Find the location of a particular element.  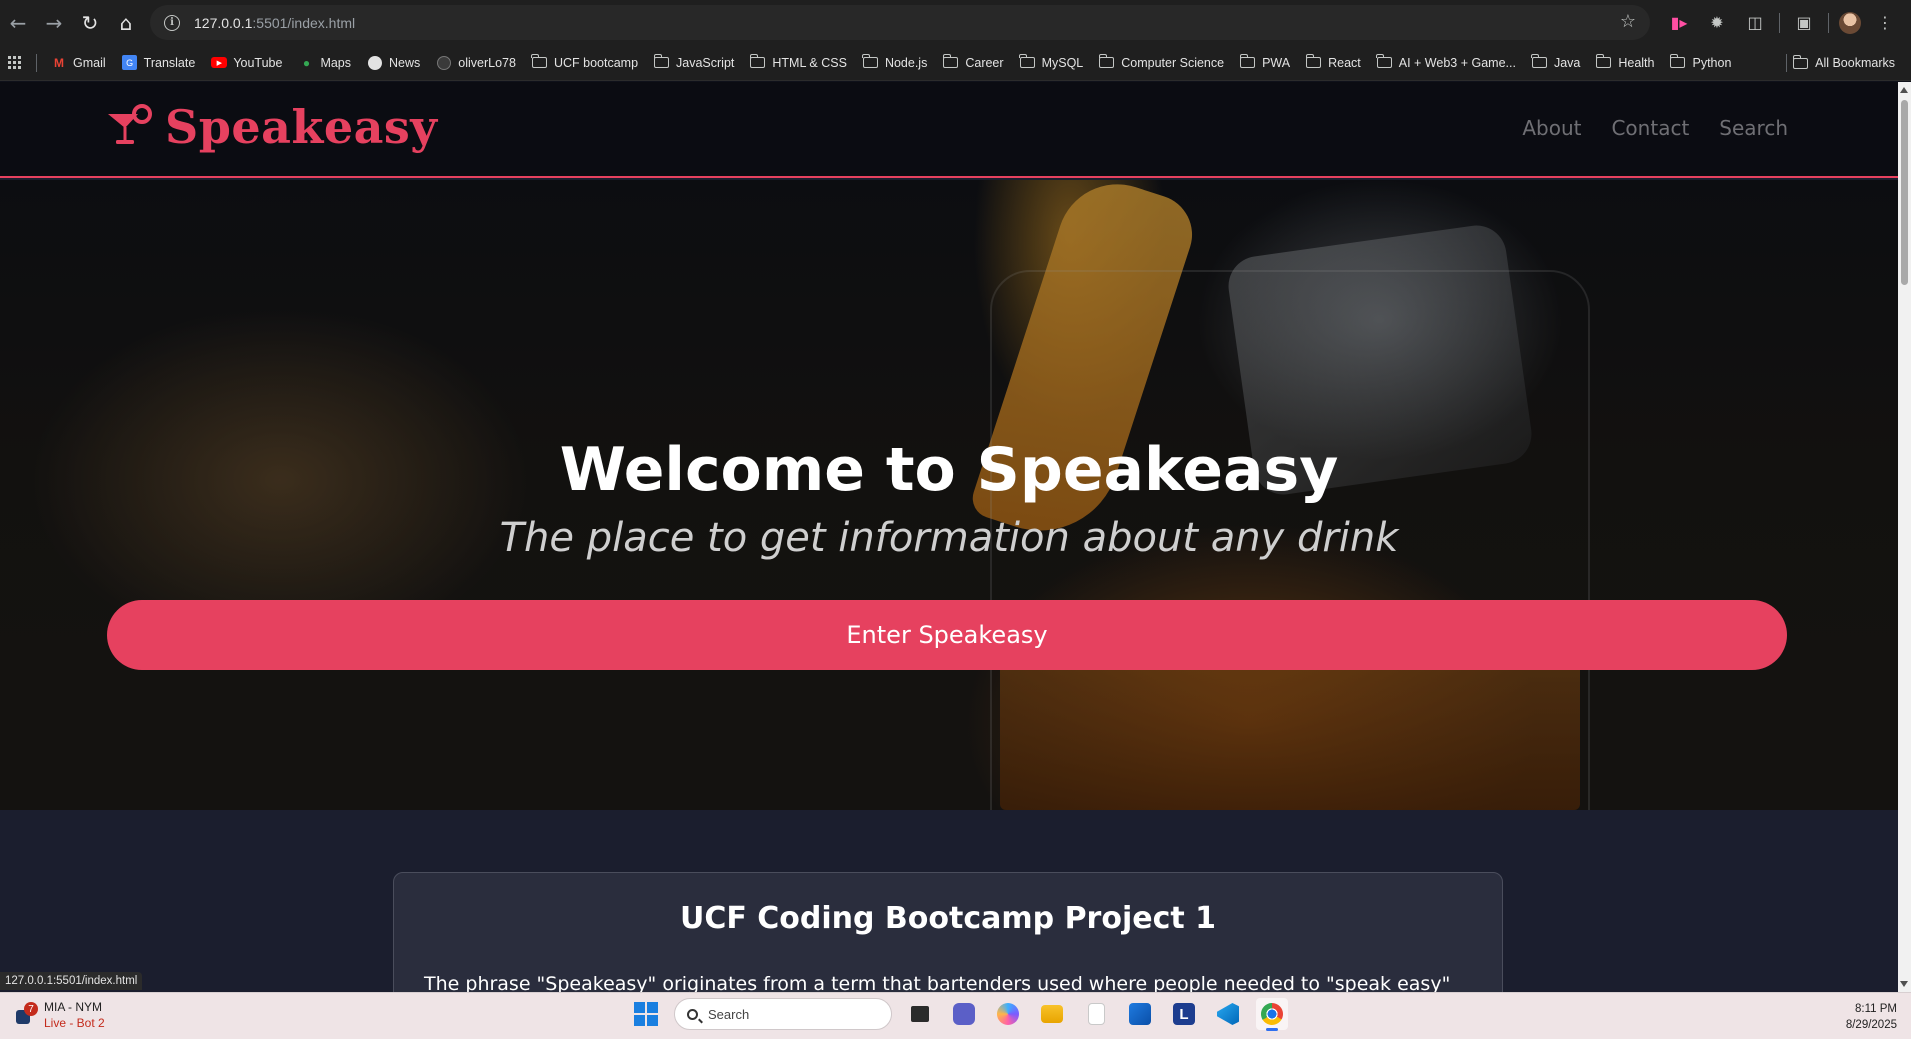

kebab-menu-icon: ⋮ is located at coordinates (1885, 23).